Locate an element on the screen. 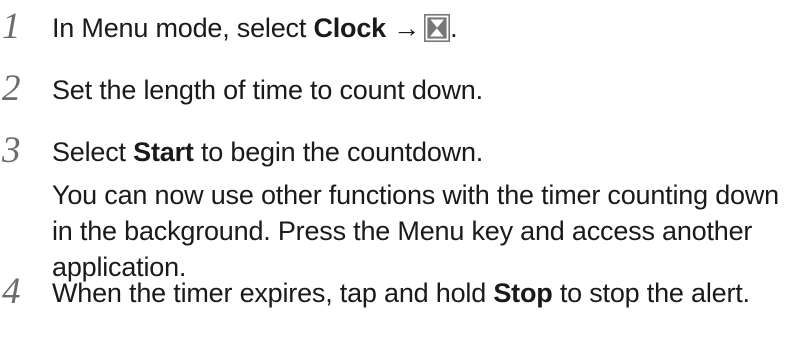 The height and width of the screenshot is (355, 807). step-text: Set the length of time to count down. is located at coordinates (267, 90).